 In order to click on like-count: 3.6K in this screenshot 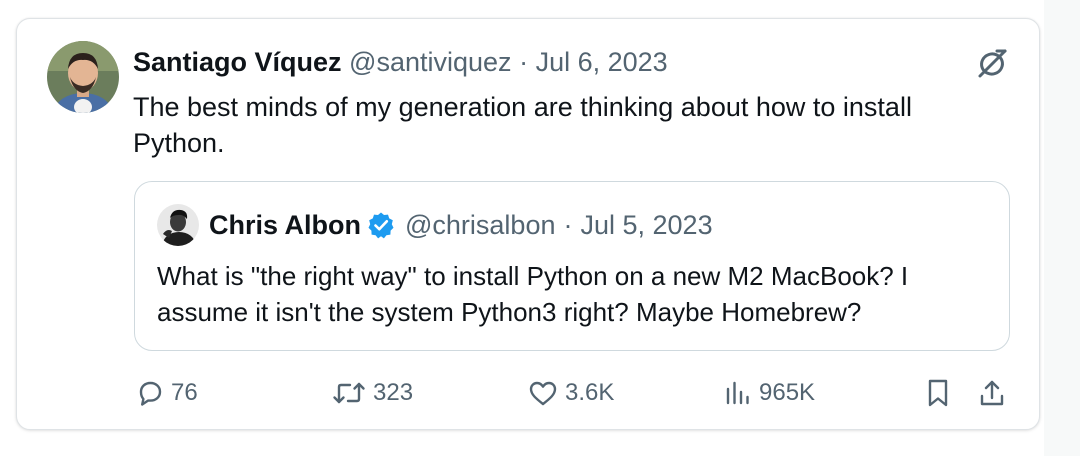, I will do `click(590, 392)`.